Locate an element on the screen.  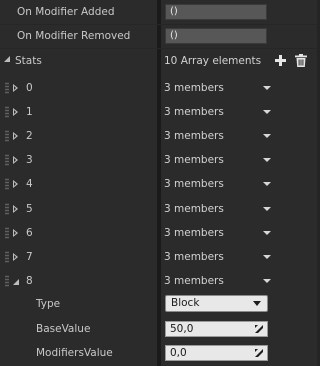
type-row: Type Block is located at coordinates (158, 304).